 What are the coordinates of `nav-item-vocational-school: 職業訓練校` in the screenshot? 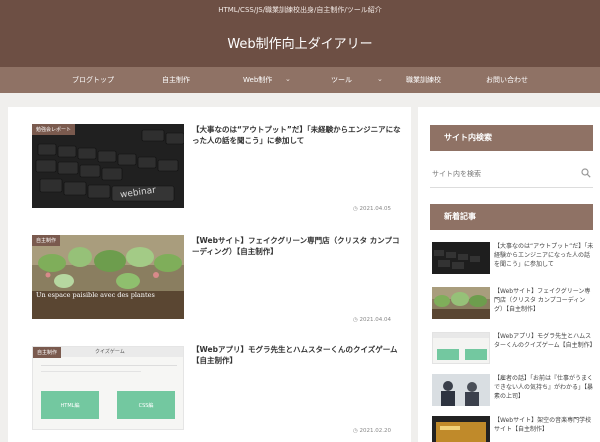 It's located at (423, 80).